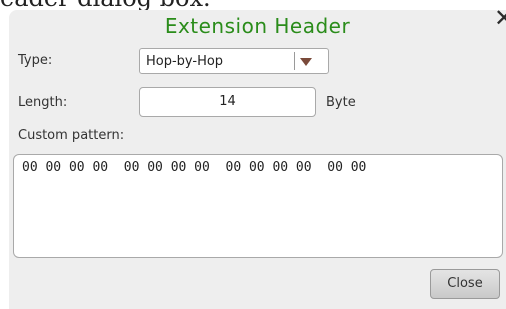 This screenshot has height=309, width=506. Describe the element at coordinates (257, 26) in the screenshot. I see `dialog-title: Extension Header` at that location.